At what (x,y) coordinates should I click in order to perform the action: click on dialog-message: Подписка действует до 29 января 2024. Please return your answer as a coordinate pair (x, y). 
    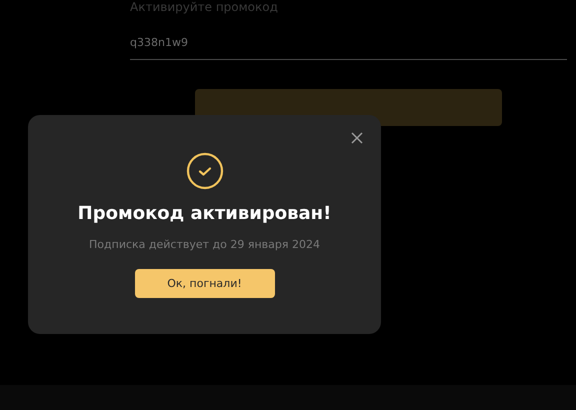
    Looking at the image, I should click on (204, 244).